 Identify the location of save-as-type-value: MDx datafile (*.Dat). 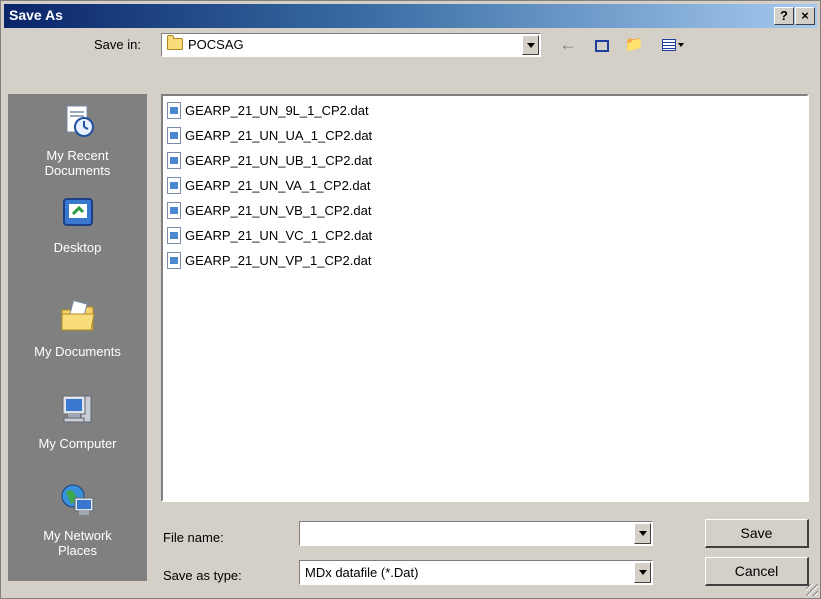
(362, 572).